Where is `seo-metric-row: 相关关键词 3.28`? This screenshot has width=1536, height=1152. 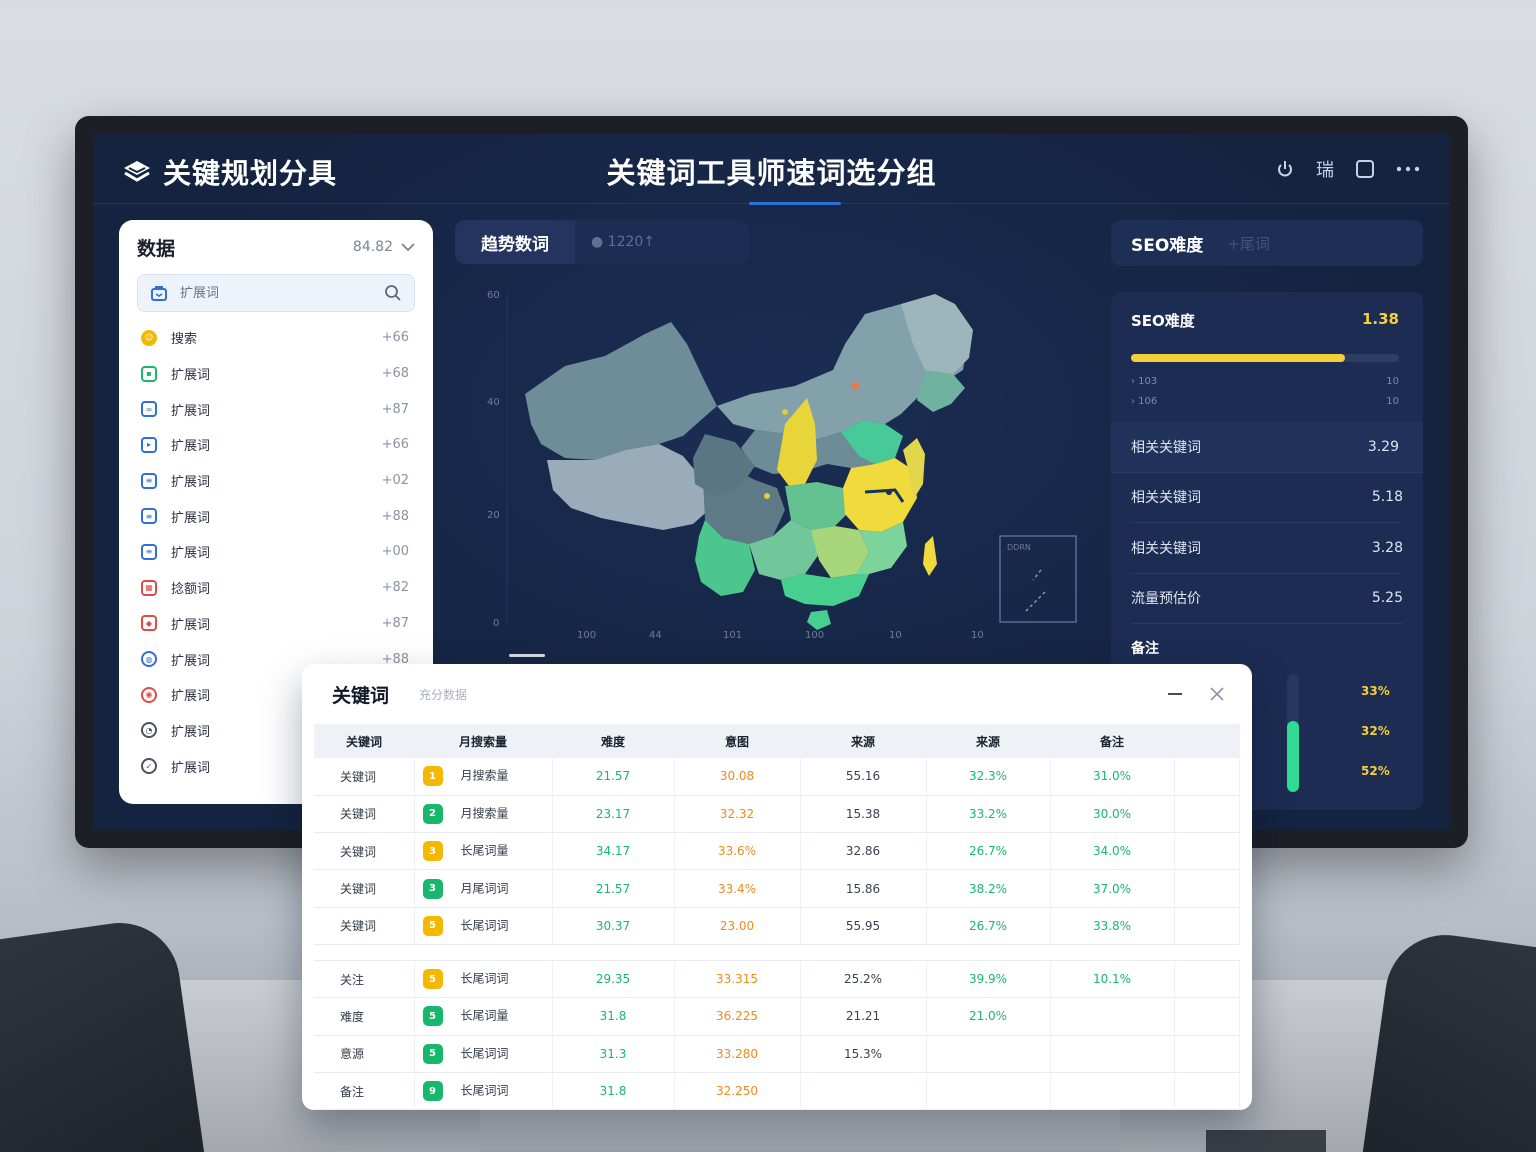
seo-metric-row: 相关关键词 3.28 is located at coordinates (1267, 548).